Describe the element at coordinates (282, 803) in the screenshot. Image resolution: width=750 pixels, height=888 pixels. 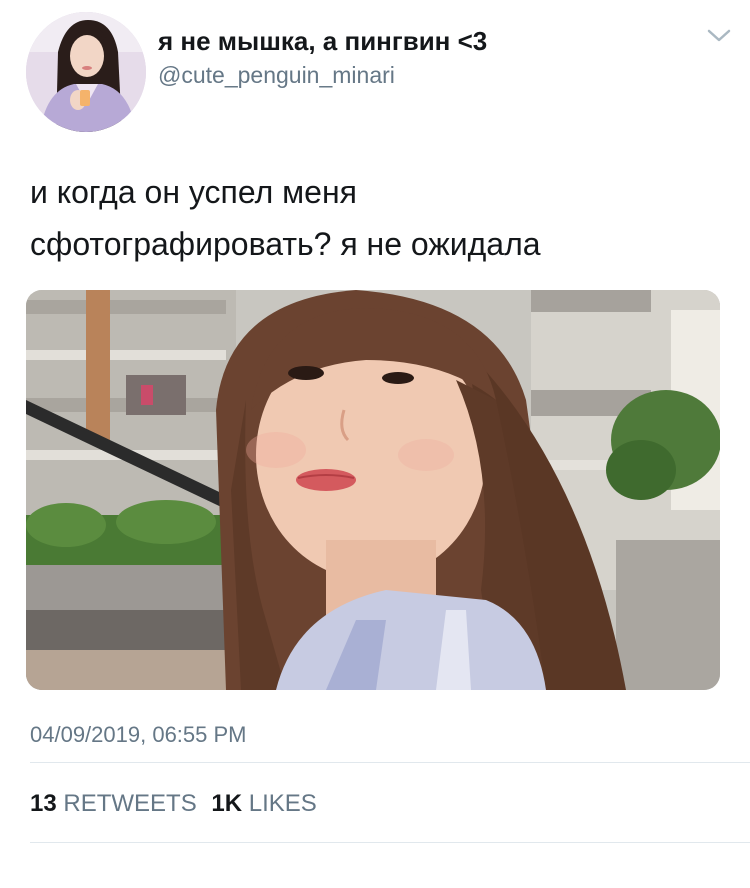
I see `likes-label: LIKES` at that location.